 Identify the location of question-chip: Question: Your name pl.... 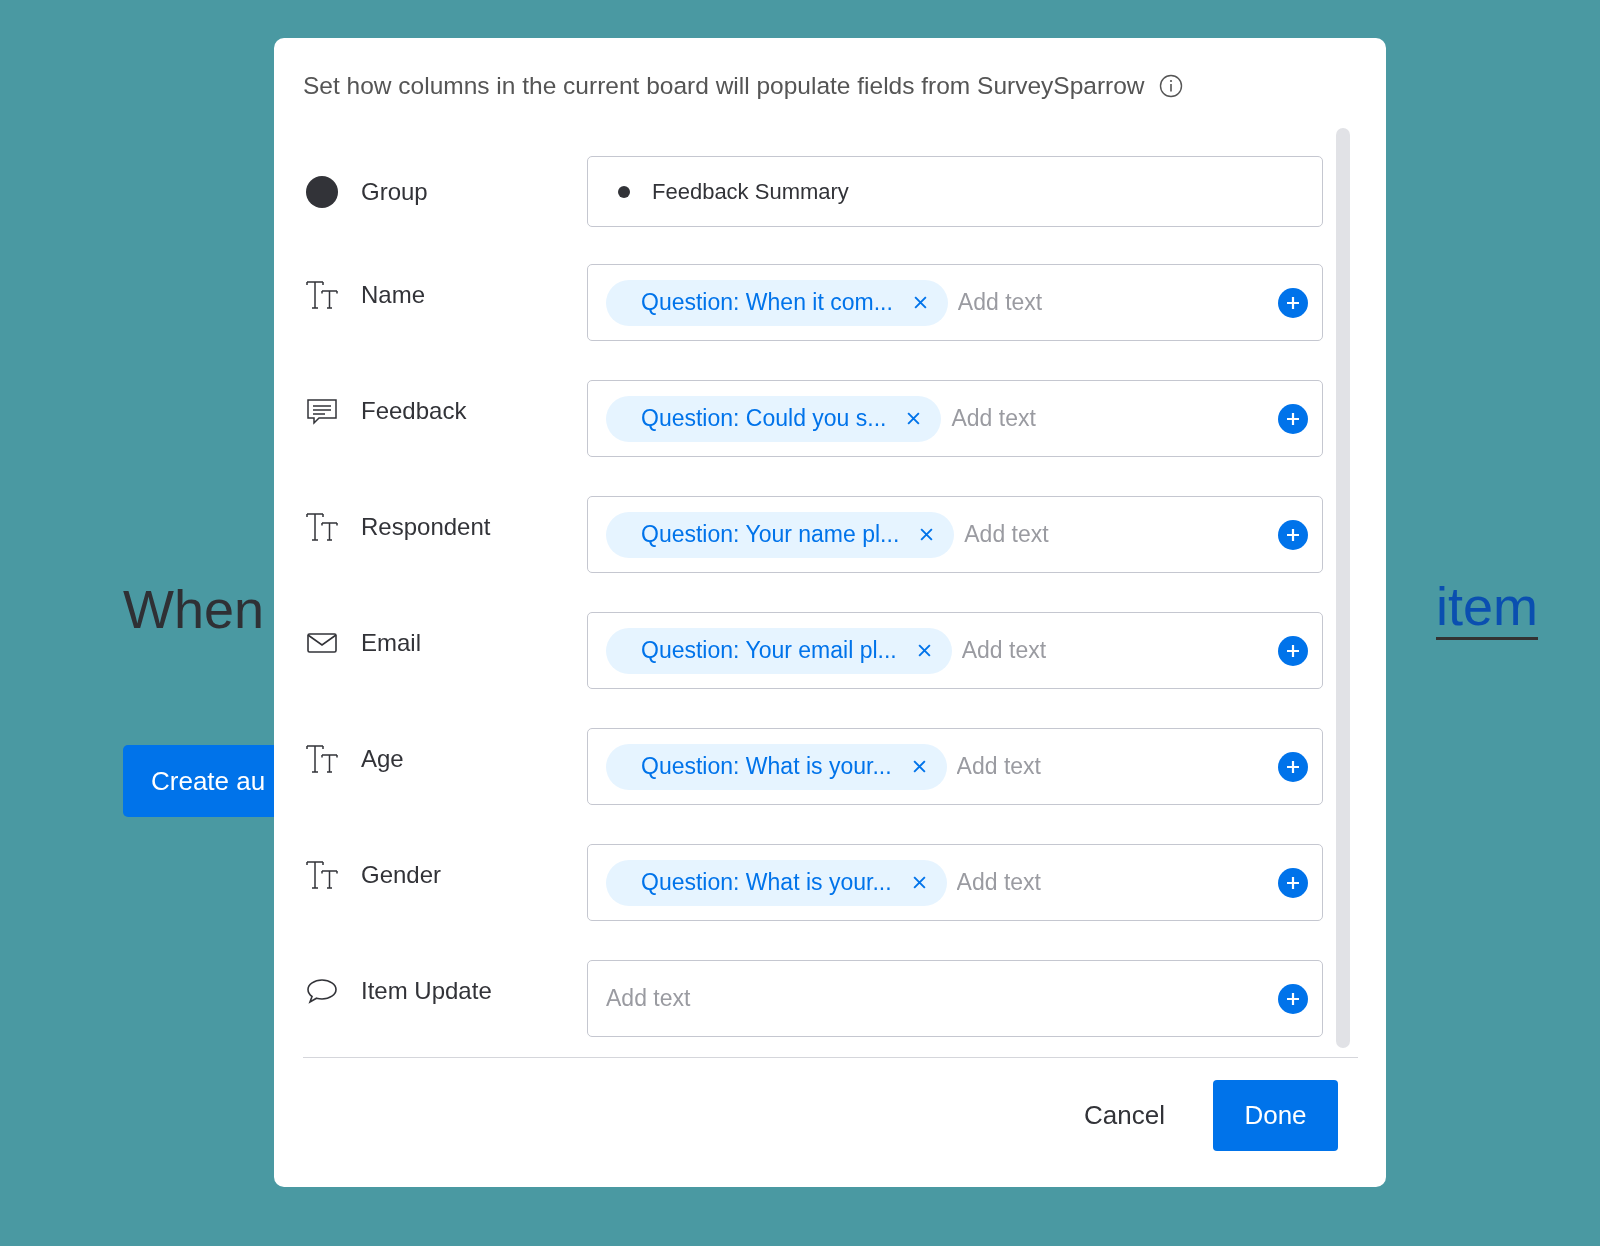
(780, 534).